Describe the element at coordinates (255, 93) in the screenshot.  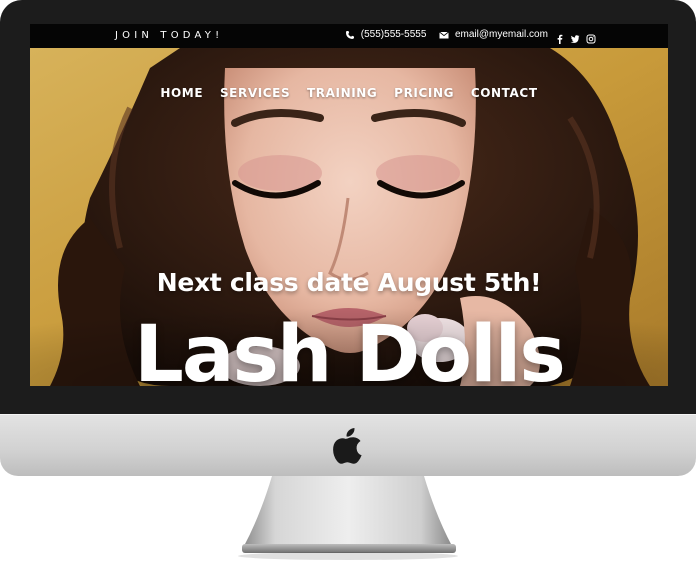
I see `nav-services: SERVICES` at that location.